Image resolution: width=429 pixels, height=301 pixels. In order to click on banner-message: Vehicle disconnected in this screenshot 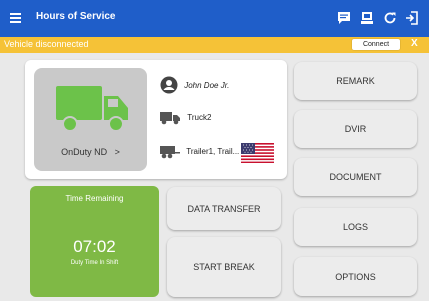, I will do `click(46, 44)`.